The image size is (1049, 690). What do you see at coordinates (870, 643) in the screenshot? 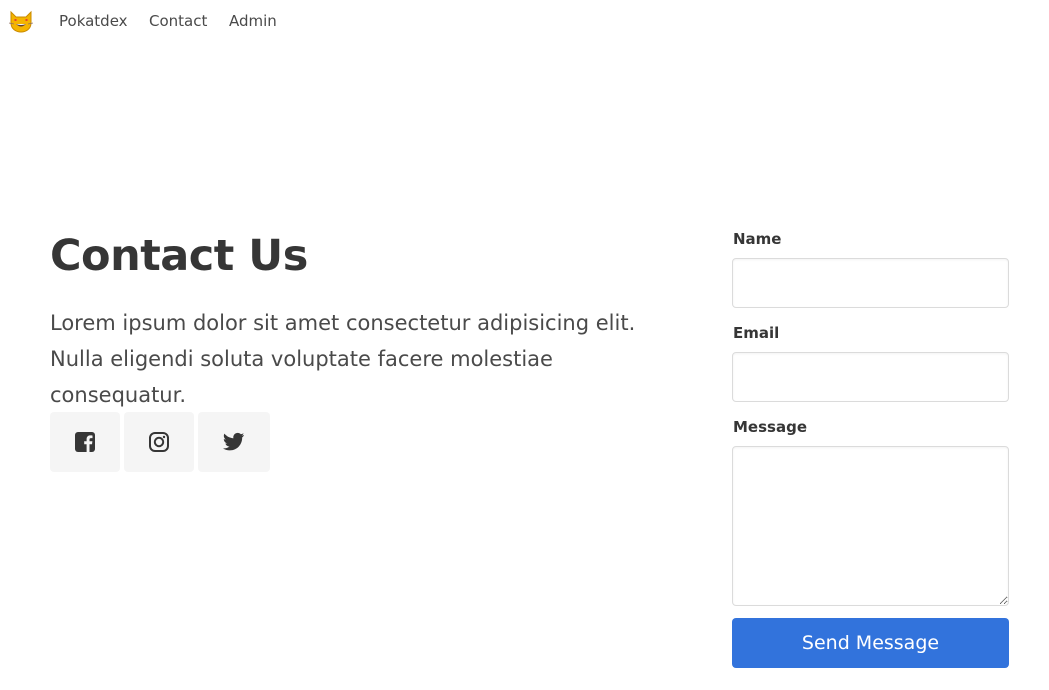
I see `send-message-button: Send Message` at bounding box center [870, 643].